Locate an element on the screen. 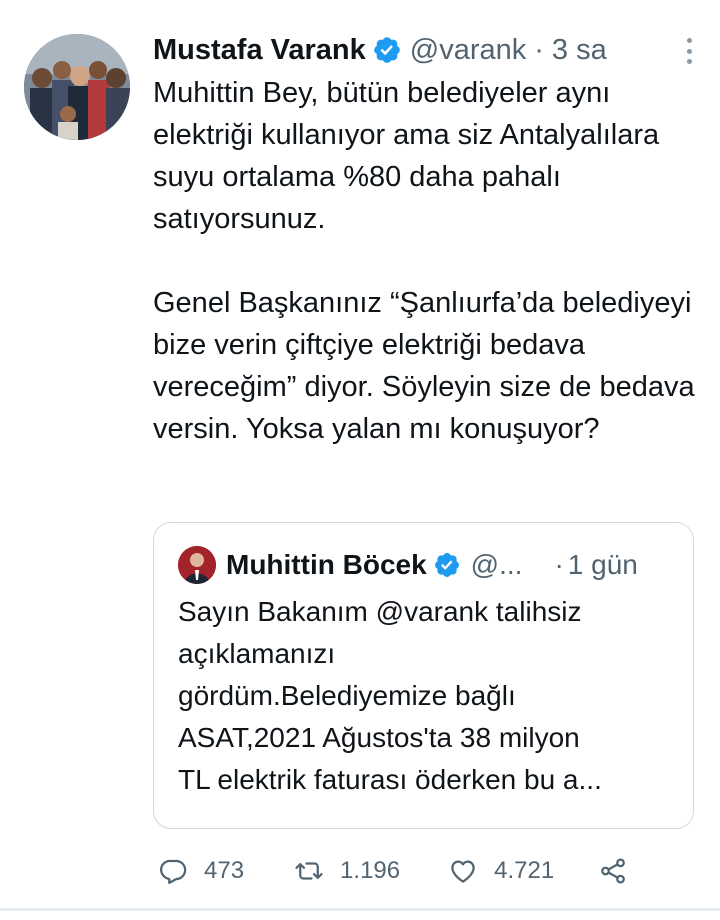  like-button: 4.721 is located at coordinates (501, 871).